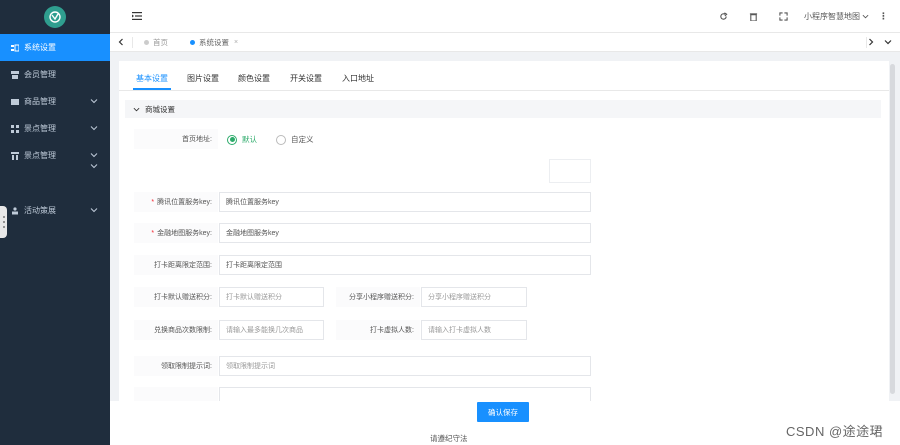 The image size is (900, 445). I want to click on goods-limit-label: 兑换商品次数限制:, so click(176, 330).